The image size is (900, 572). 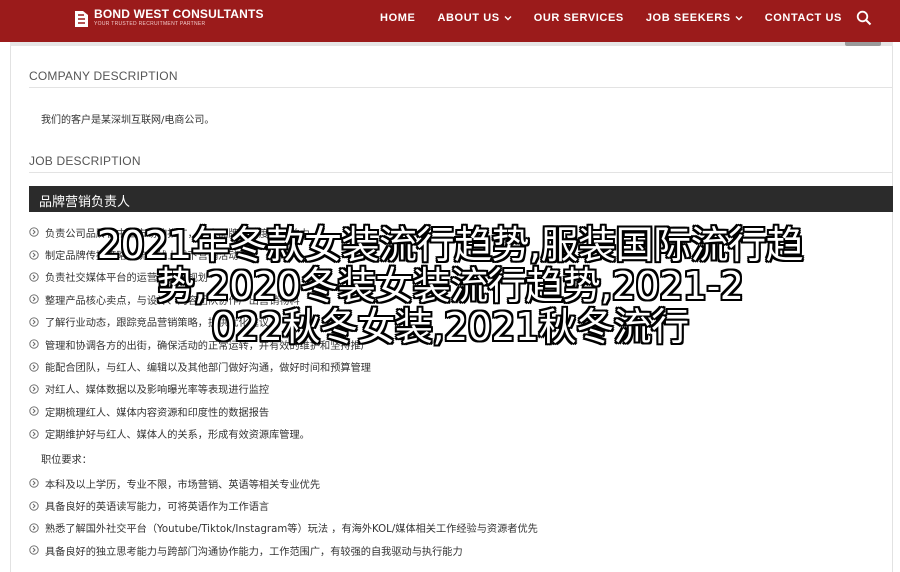 What do you see at coordinates (85, 202) in the screenshot?
I see `job-title: 品牌营销负责人` at bounding box center [85, 202].